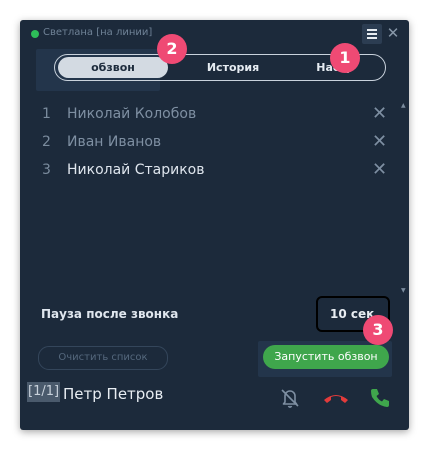 The width and height of the screenshot is (429, 452). Describe the element at coordinates (113, 67) in the screenshot. I see `tab-call-list: обзвон` at that location.